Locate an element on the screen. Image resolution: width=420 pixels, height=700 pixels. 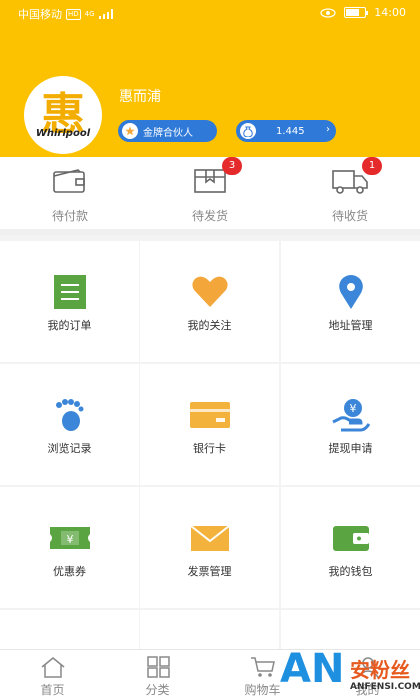
hd-indicator: HD is located at coordinates (73, 14).